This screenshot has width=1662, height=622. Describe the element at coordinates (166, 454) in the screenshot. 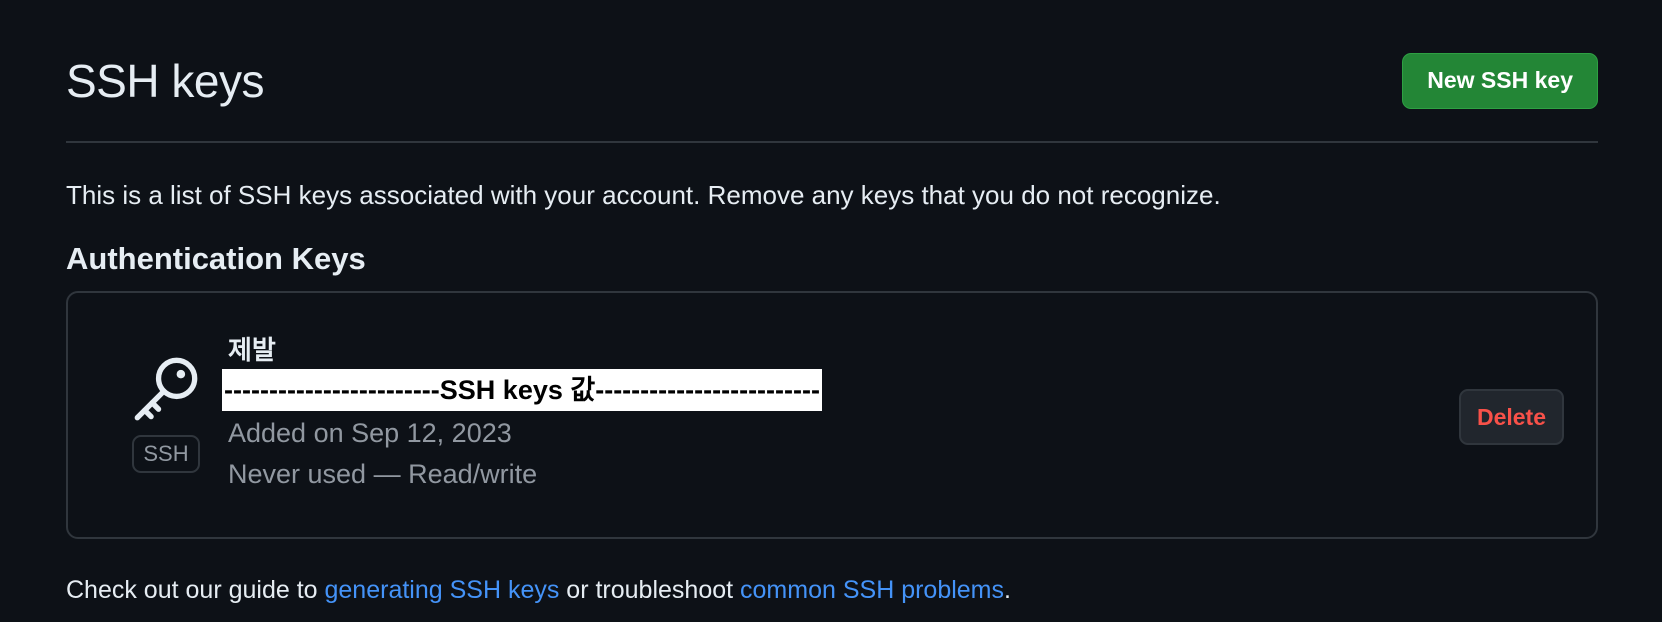

I see `ssh-badge: SSH` at that location.